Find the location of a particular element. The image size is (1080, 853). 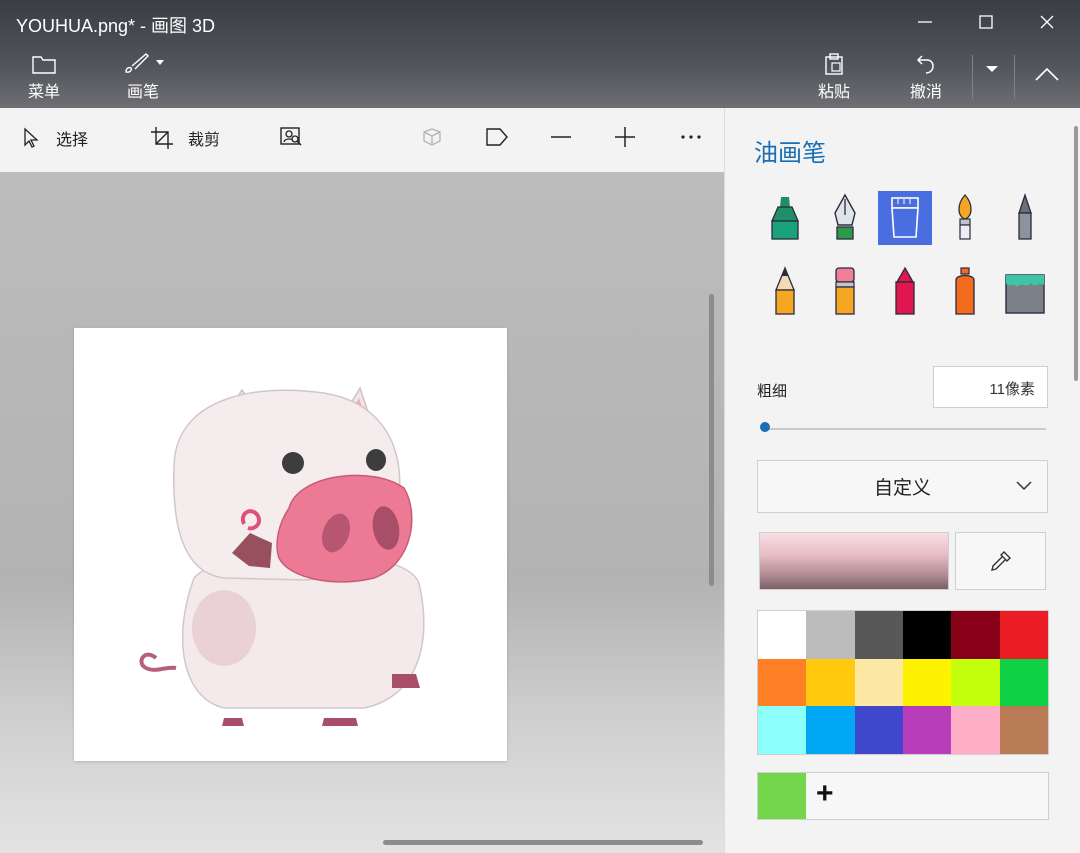

cursor-icon is located at coordinates (31, 137).